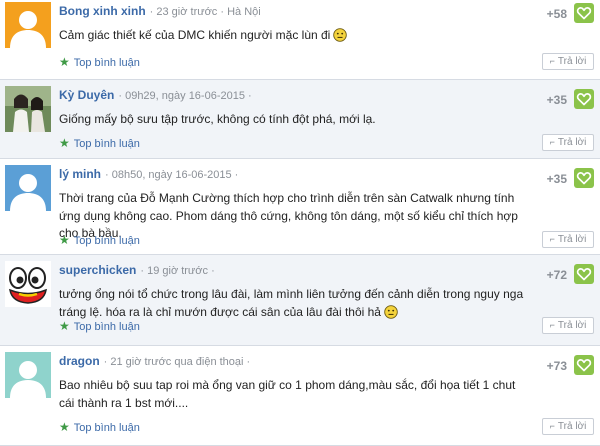 The width and height of the screenshot is (600, 446). I want to click on comment-meta: · 08h50, ngày 16-06-2015 ·, so click(172, 175).